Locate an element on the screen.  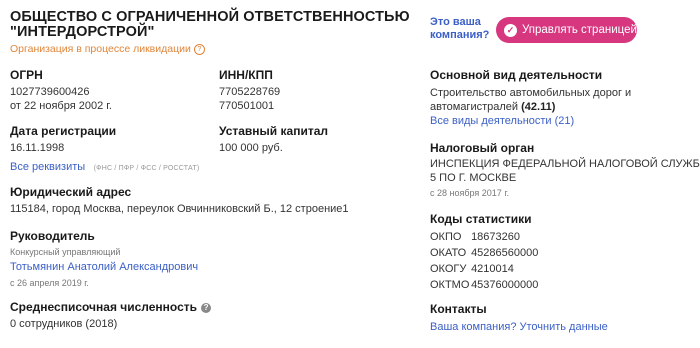
address-label: Юридический адрес is located at coordinates (71, 192).